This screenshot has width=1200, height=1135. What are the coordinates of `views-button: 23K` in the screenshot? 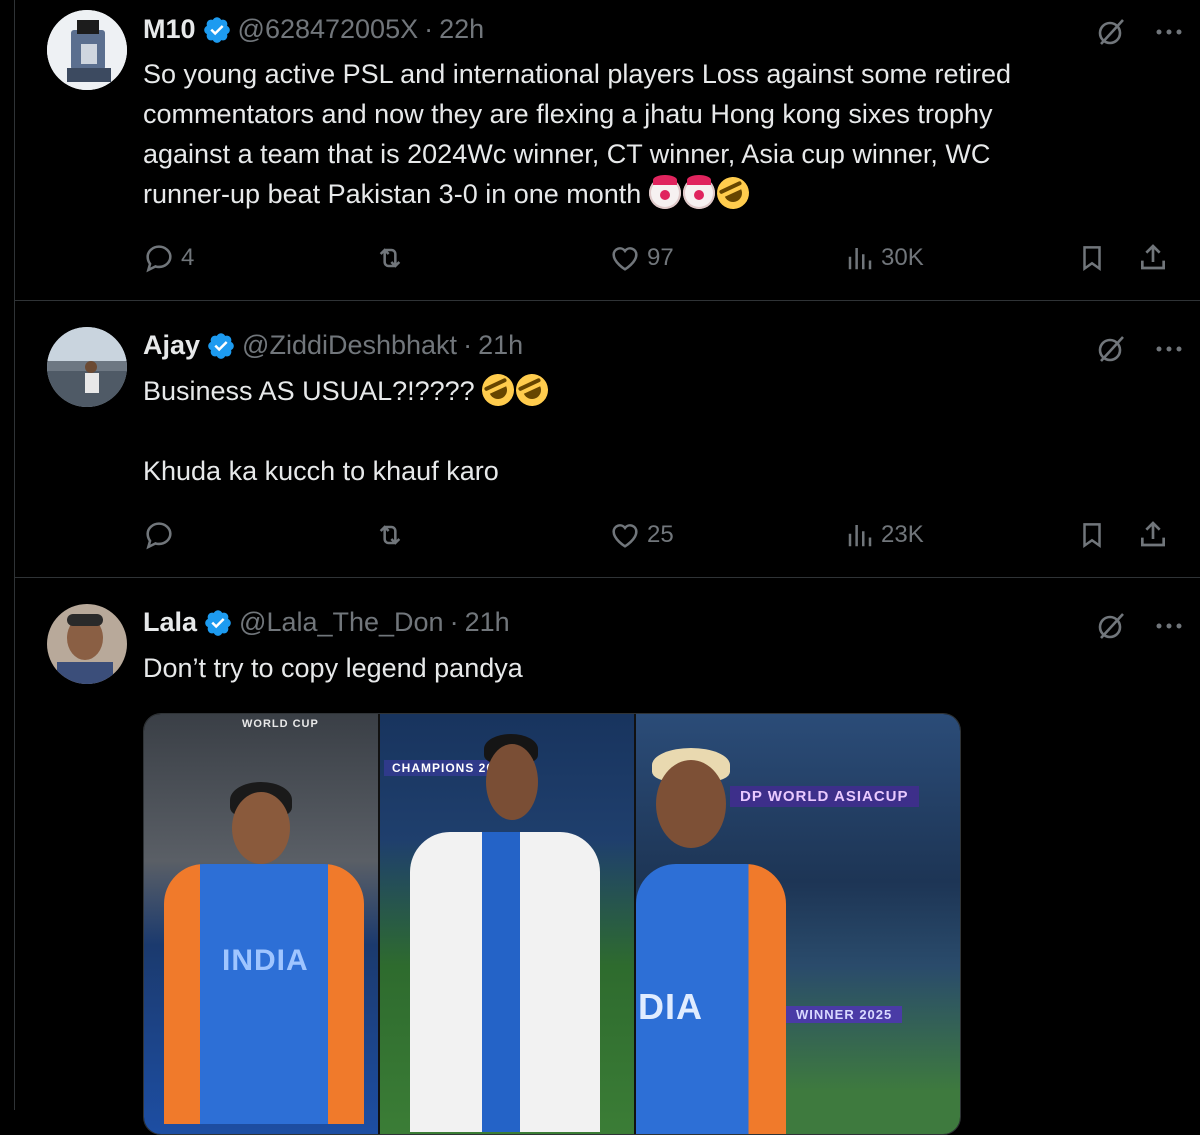 It's located at (961, 535).